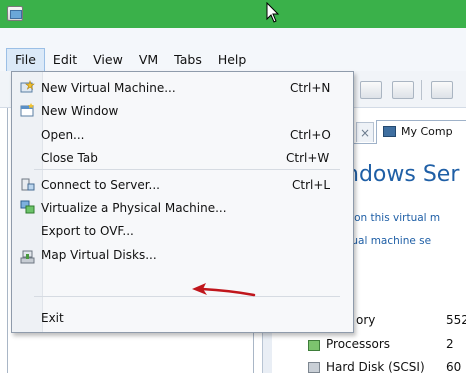  Describe the element at coordinates (52, 318) in the screenshot. I see `menu-item-exit: Exit` at that location.